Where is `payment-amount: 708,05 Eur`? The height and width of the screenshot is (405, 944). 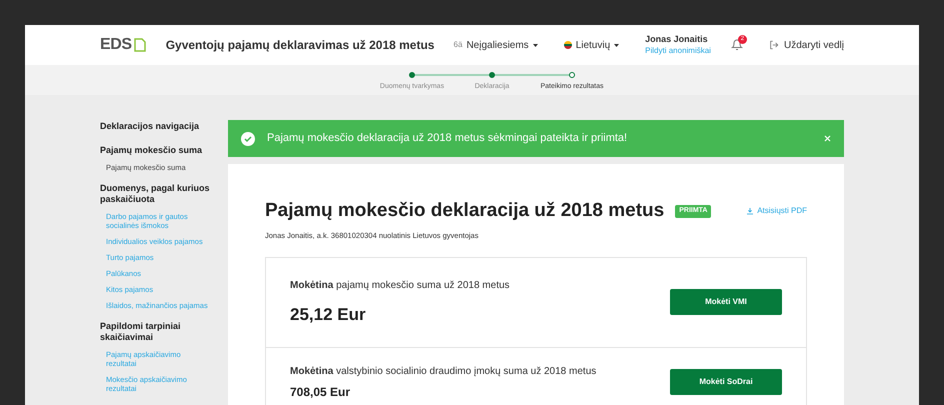 payment-amount: 708,05 Eur is located at coordinates (321, 392).